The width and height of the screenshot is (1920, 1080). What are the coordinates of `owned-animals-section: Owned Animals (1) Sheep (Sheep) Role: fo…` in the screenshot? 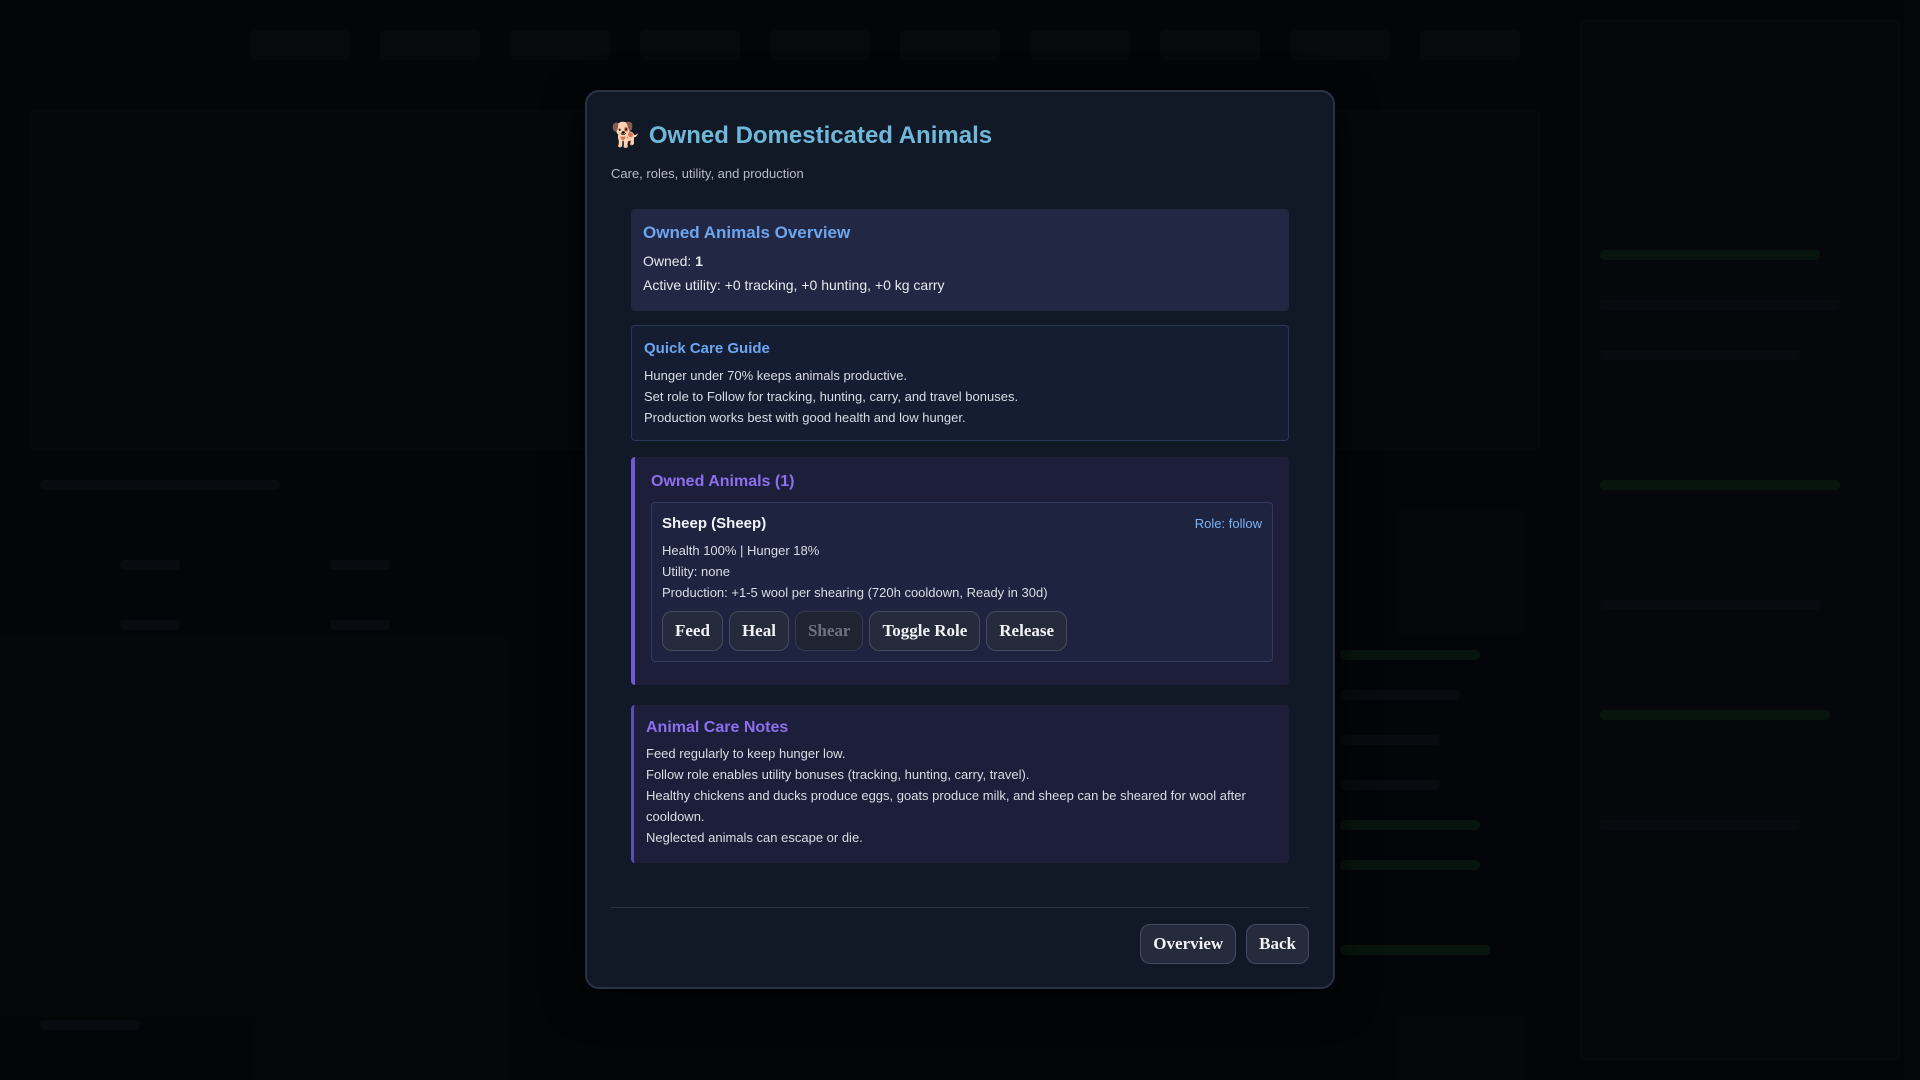 It's located at (960, 571).